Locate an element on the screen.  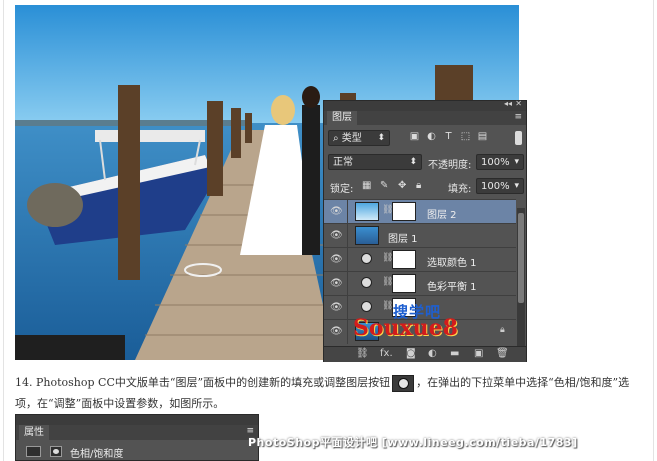
layer-name: 图层 1 is located at coordinates (403, 237).